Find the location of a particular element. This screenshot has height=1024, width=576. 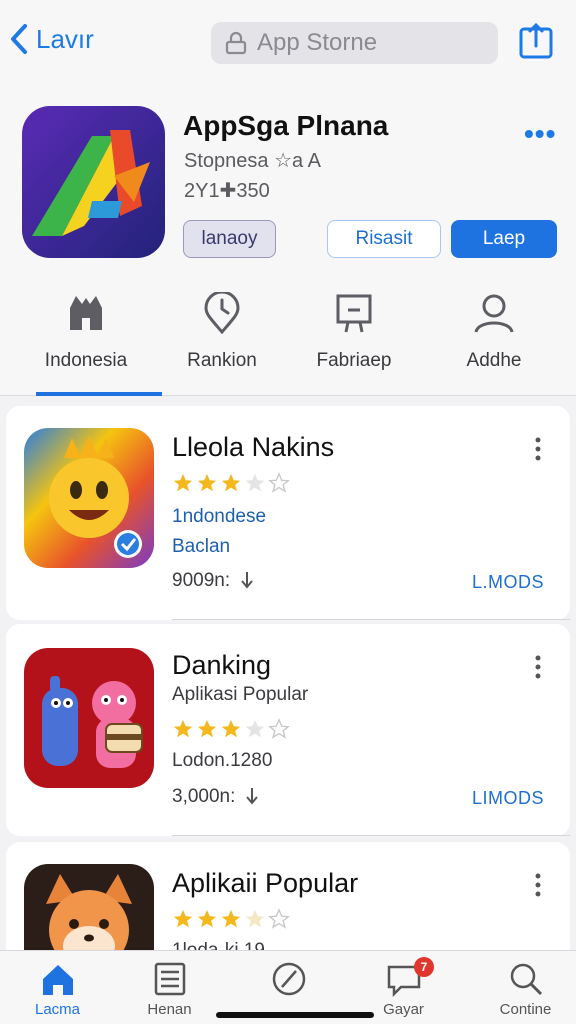

app-name: Aplikaii Popular is located at coordinates (265, 883).